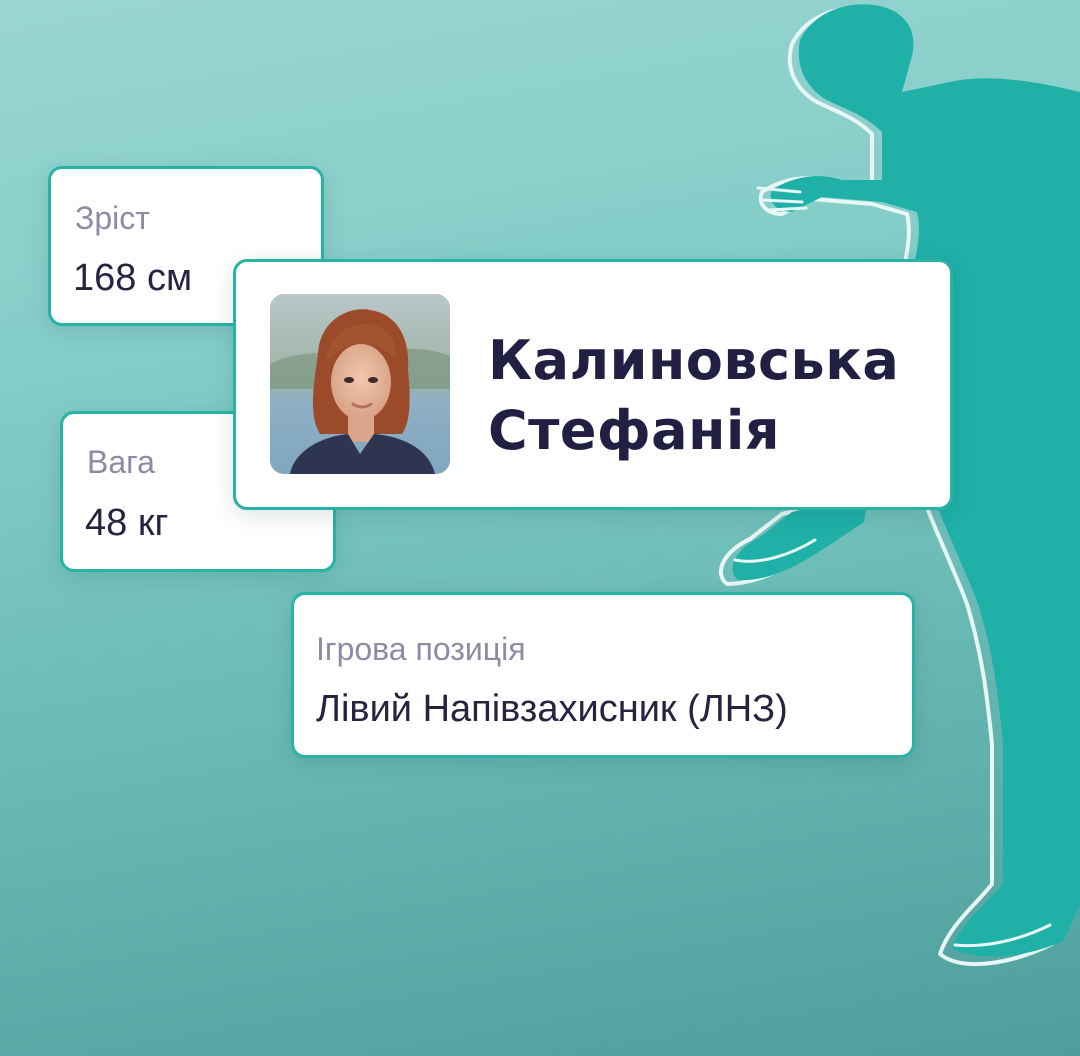  I want to click on player-name: Калиновська Стефанія, so click(708, 396).